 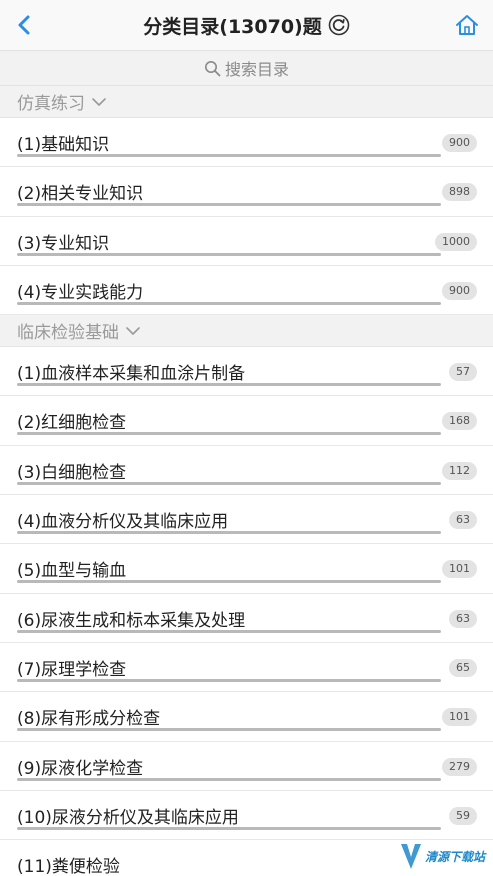 I want to click on list-item: (1)基础知识 900, so click(x=246, y=143).